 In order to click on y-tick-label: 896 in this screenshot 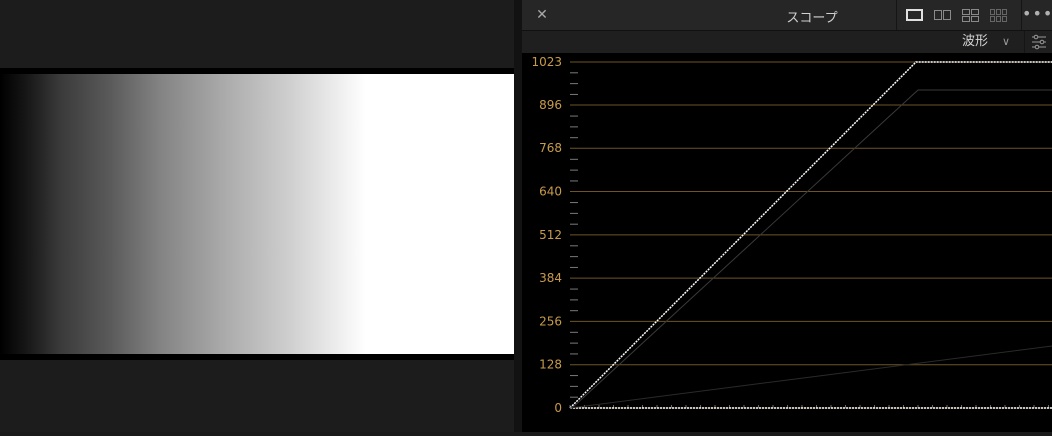, I will do `click(550, 105)`.